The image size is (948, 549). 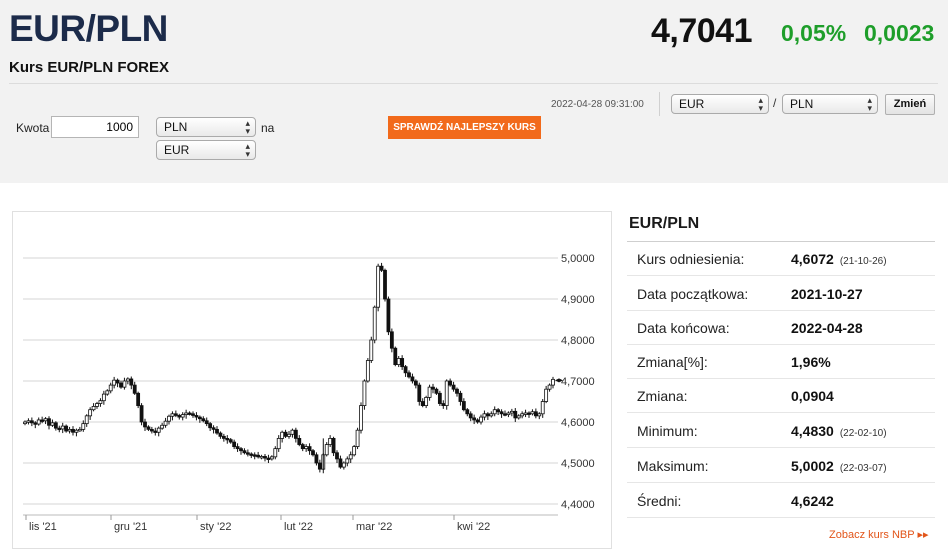 I want to click on stats-row: Zmiana: 0,0904, so click(x=781, y=396).